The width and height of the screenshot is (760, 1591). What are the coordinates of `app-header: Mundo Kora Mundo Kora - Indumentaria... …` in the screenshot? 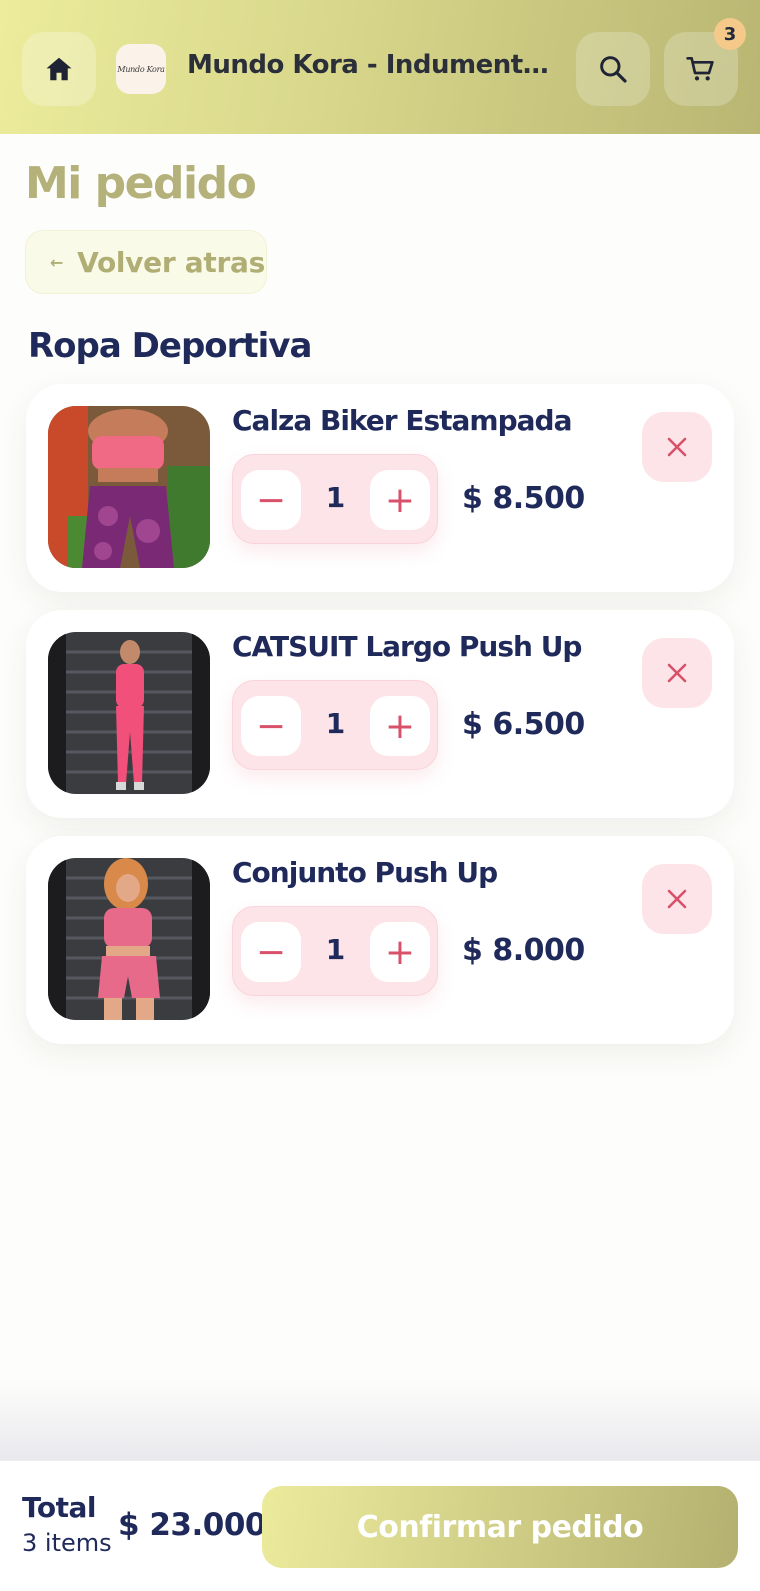 It's located at (380, 67).